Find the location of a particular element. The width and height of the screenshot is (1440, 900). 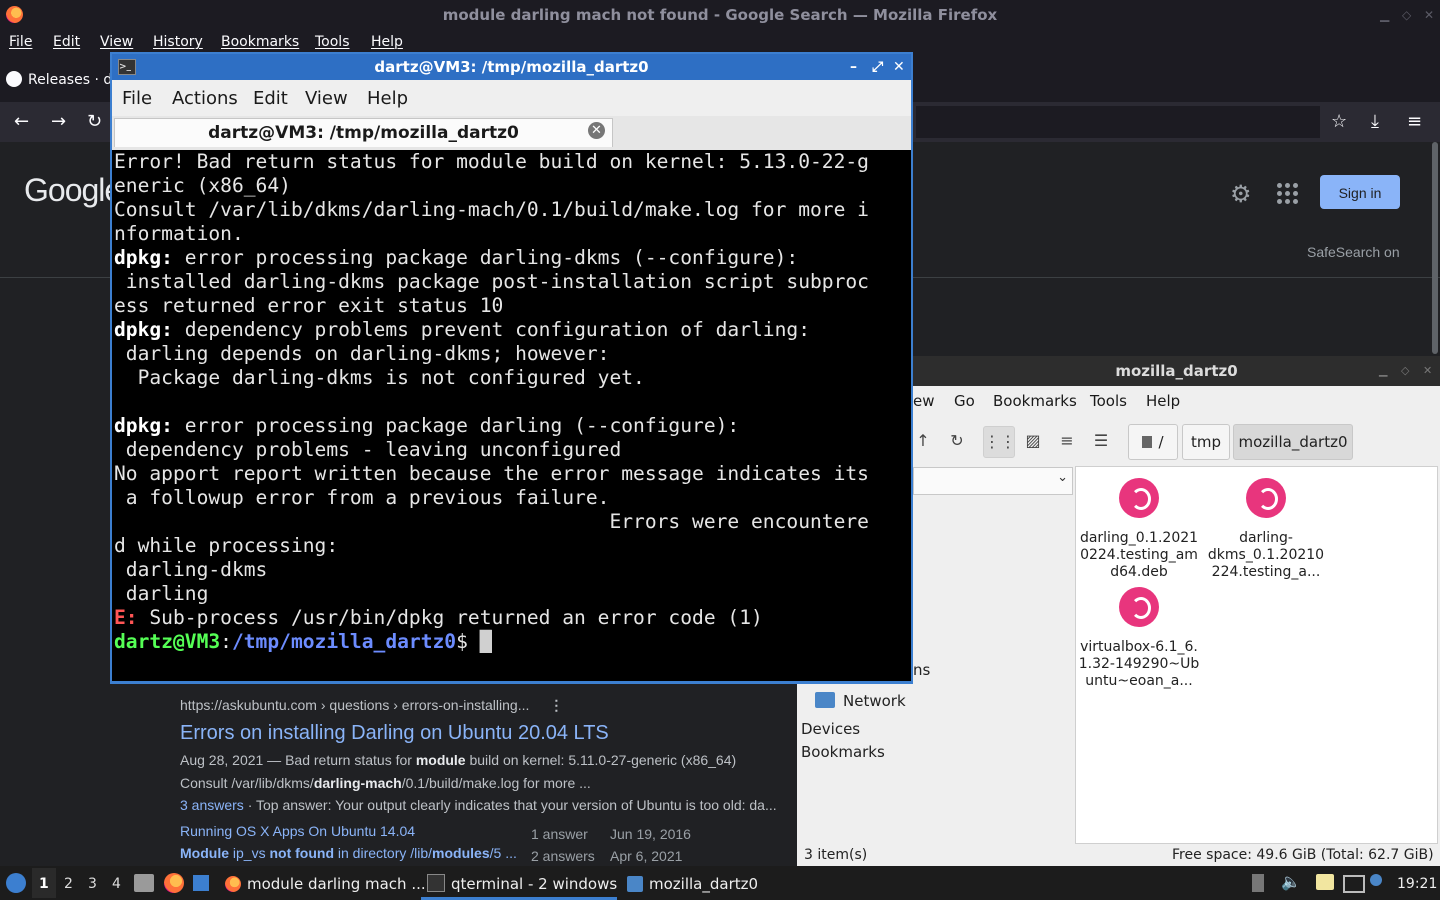

tab-releases: Releases · d is located at coordinates (58, 80).